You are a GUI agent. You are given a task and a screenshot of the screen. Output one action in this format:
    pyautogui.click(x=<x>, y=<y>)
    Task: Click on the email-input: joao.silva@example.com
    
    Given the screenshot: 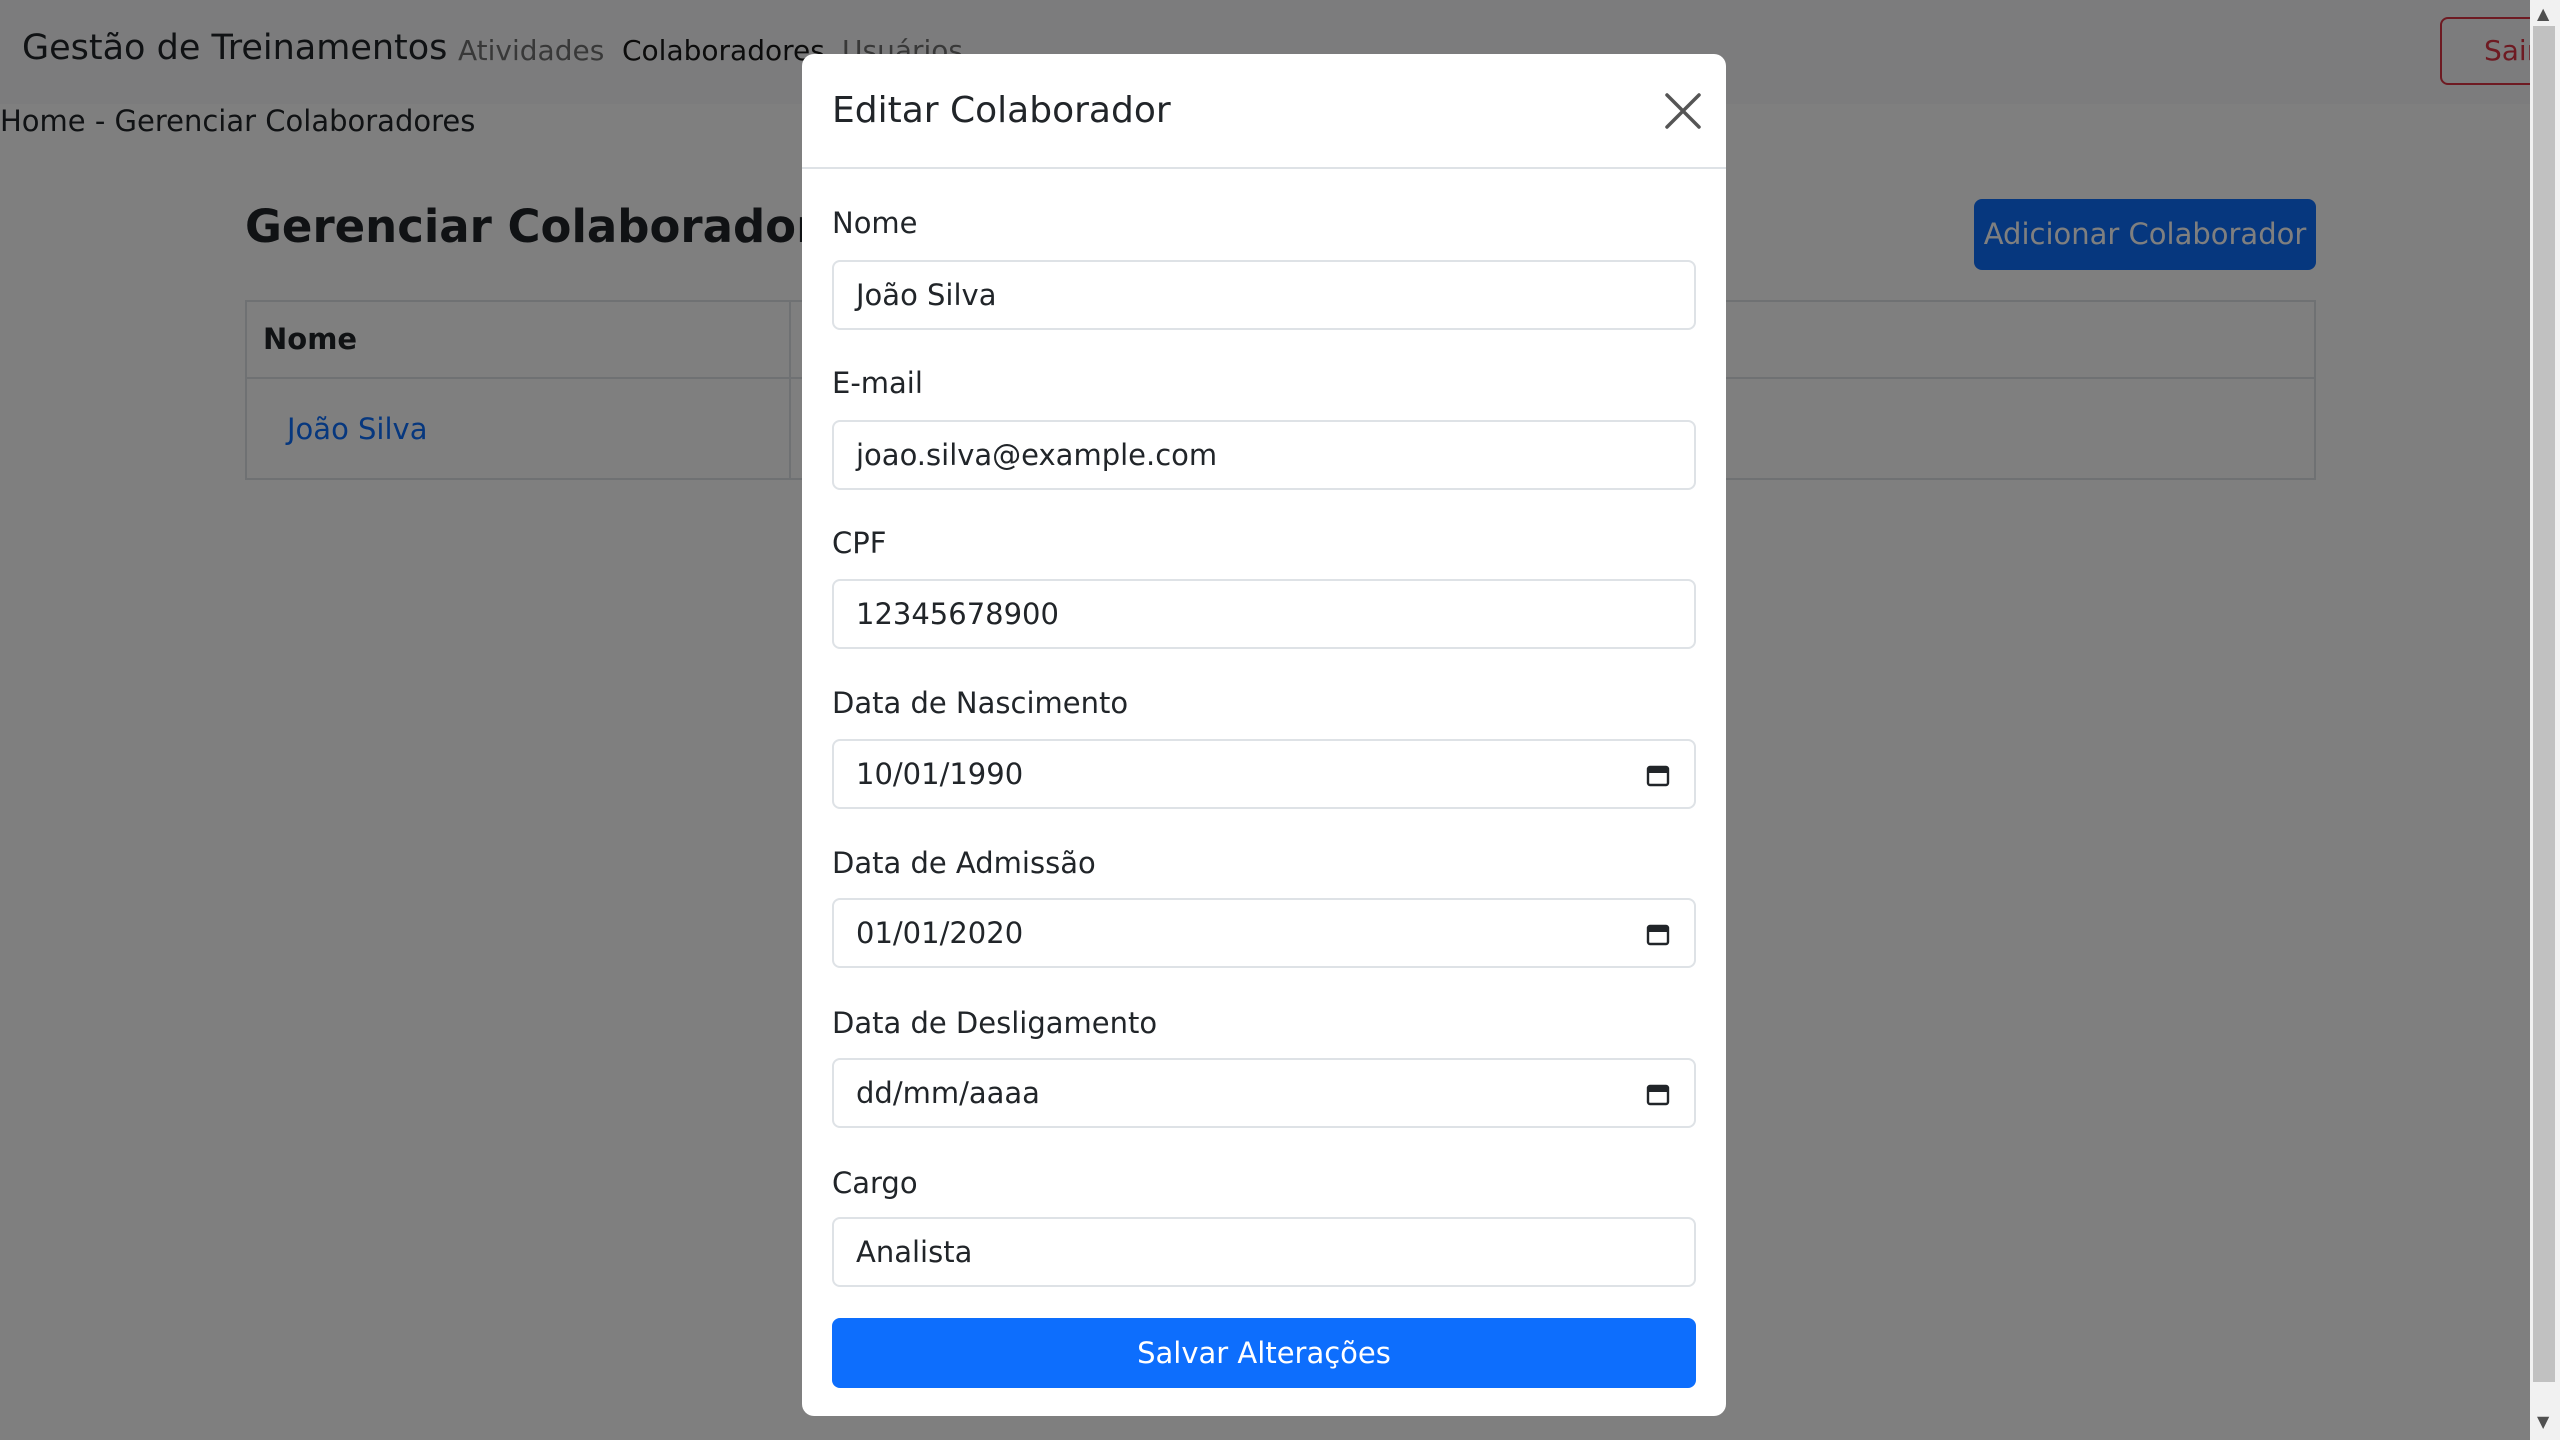 What is the action you would take?
    pyautogui.click(x=1264, y=455)
    